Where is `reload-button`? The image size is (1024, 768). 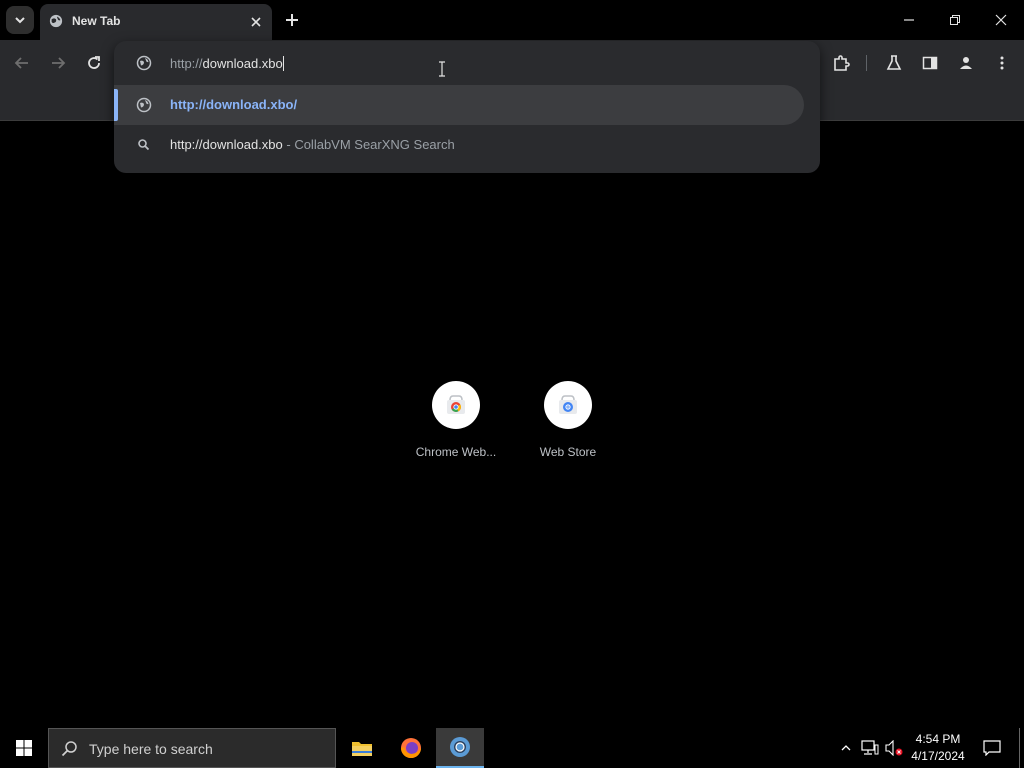
reload-button is located at coordinates (94, 63).